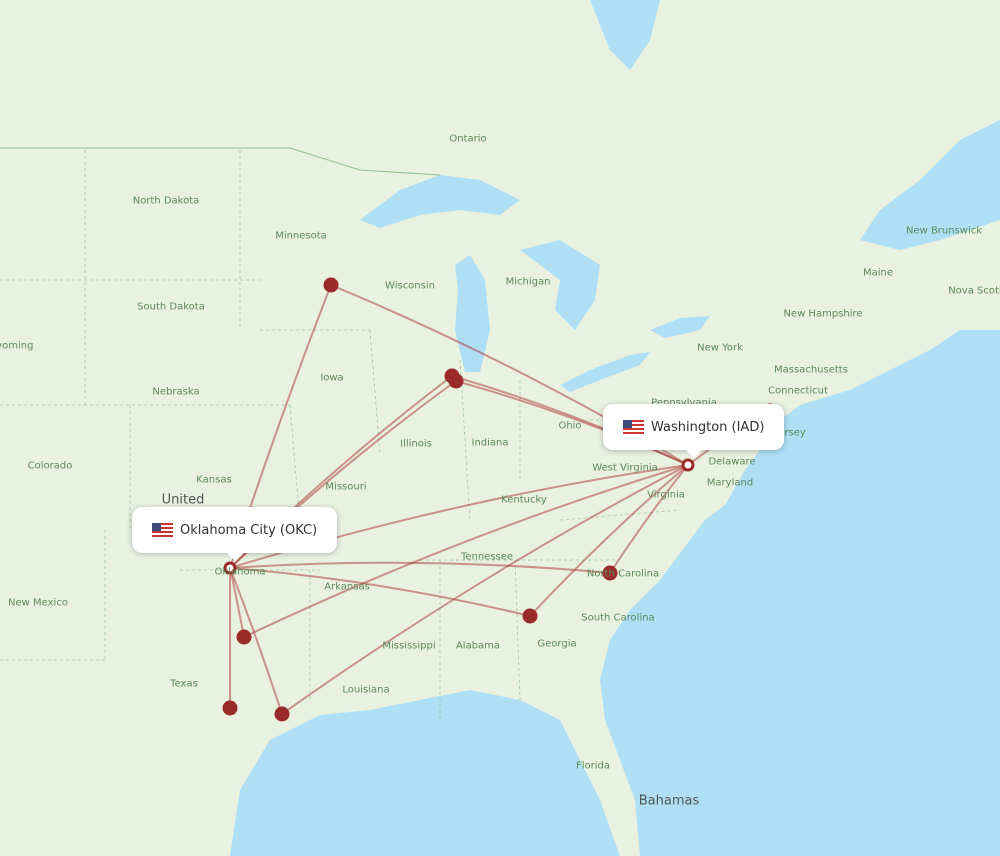 This screenshot has height=856, width=1000. Describe the element at coordinates (878, 273) in the screenshot. I see `map-label: Maine` at that location.